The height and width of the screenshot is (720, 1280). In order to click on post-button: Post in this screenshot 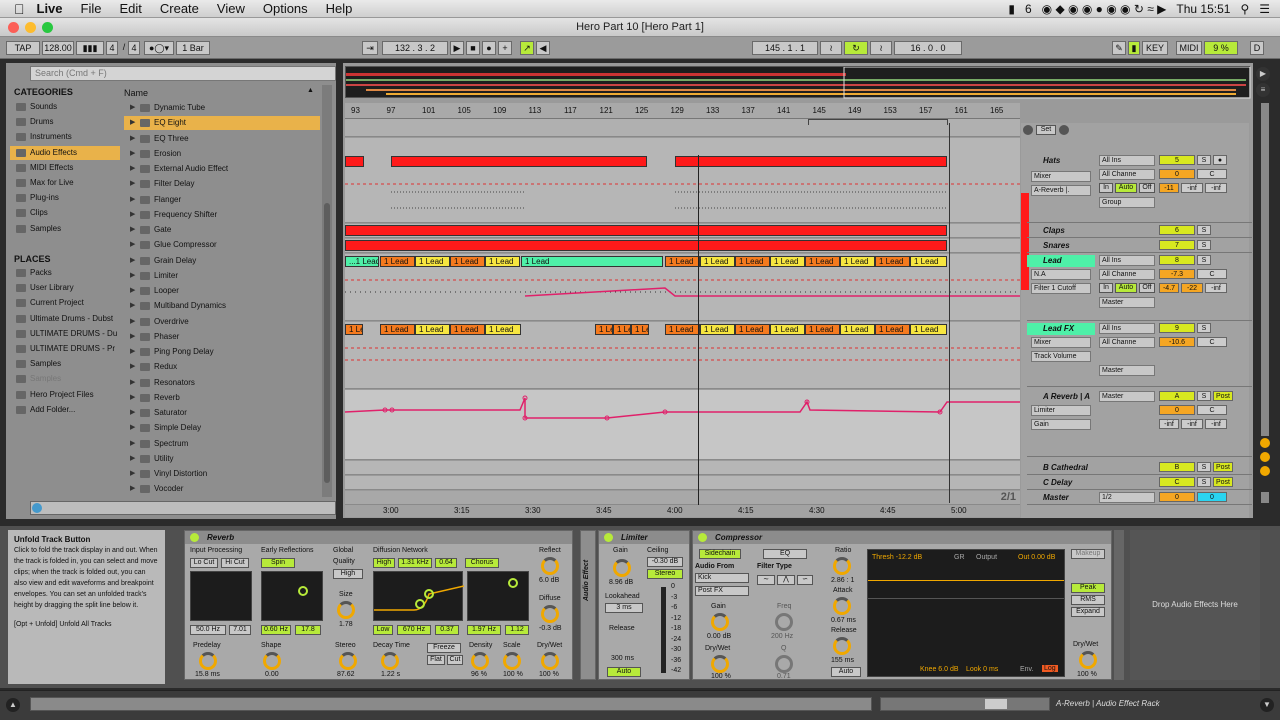, I will do `click(1223, 482)`.